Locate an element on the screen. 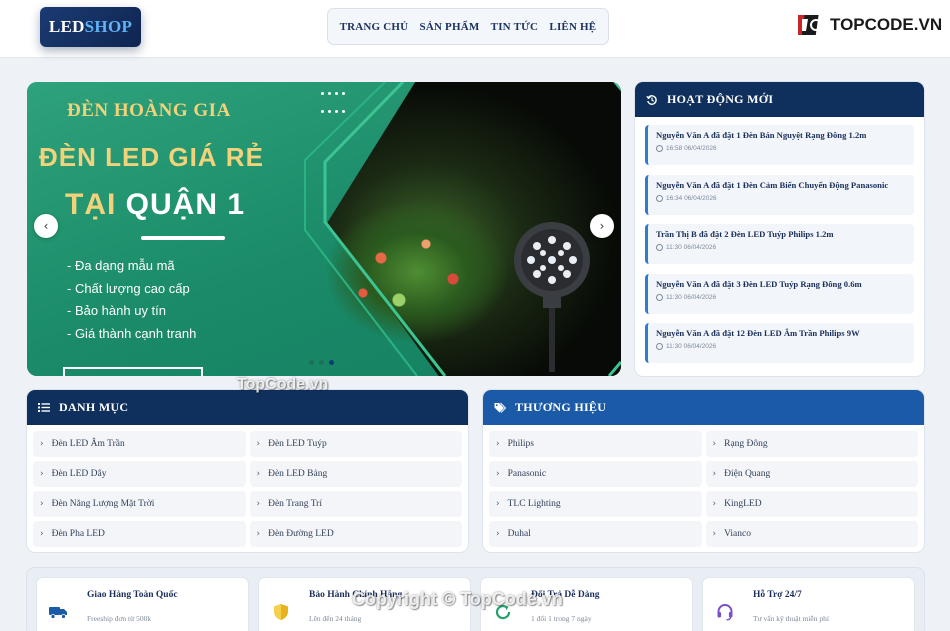  brand-item: › Điện Quang is located at coordinates (811, 474).